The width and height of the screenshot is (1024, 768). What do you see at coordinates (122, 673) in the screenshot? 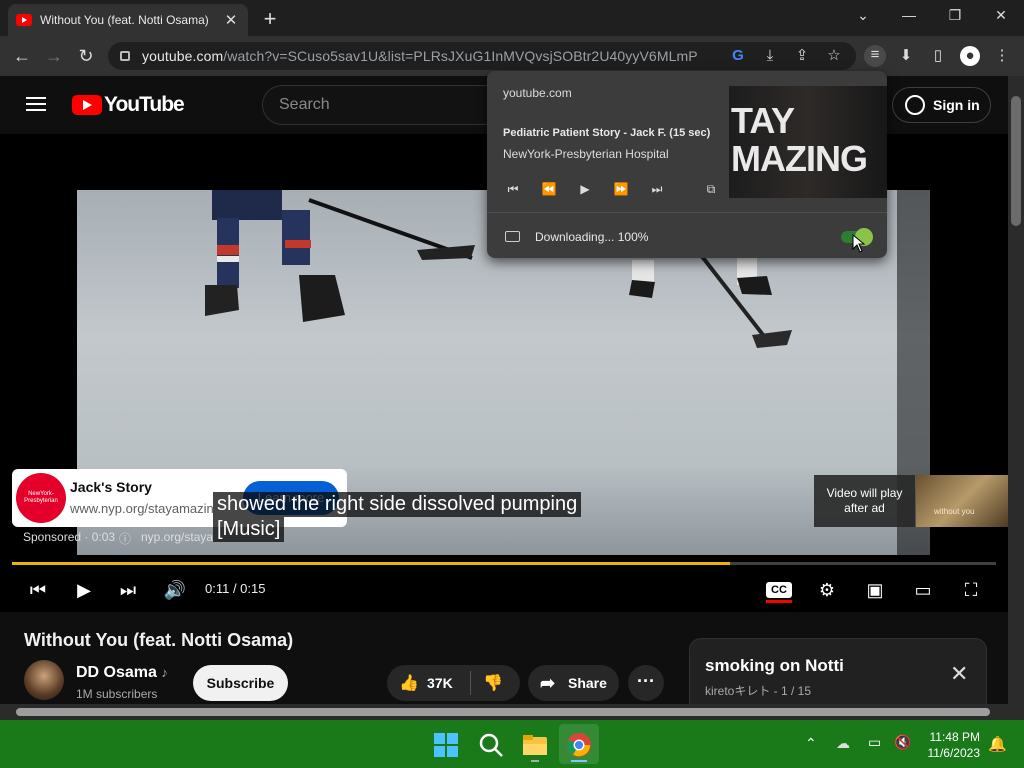
I see `channel-name: DD Osama ♪` at bounding box center [122, 673].